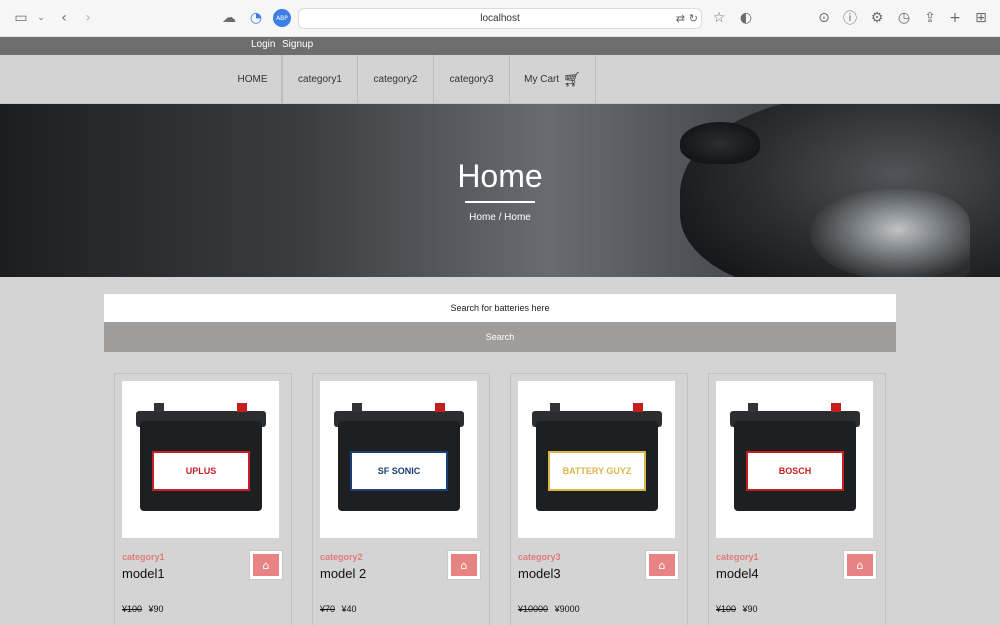 The width and height of the screenshot is (1000, 625). I want to click on reload-icon: ↻, so click(693, 18).